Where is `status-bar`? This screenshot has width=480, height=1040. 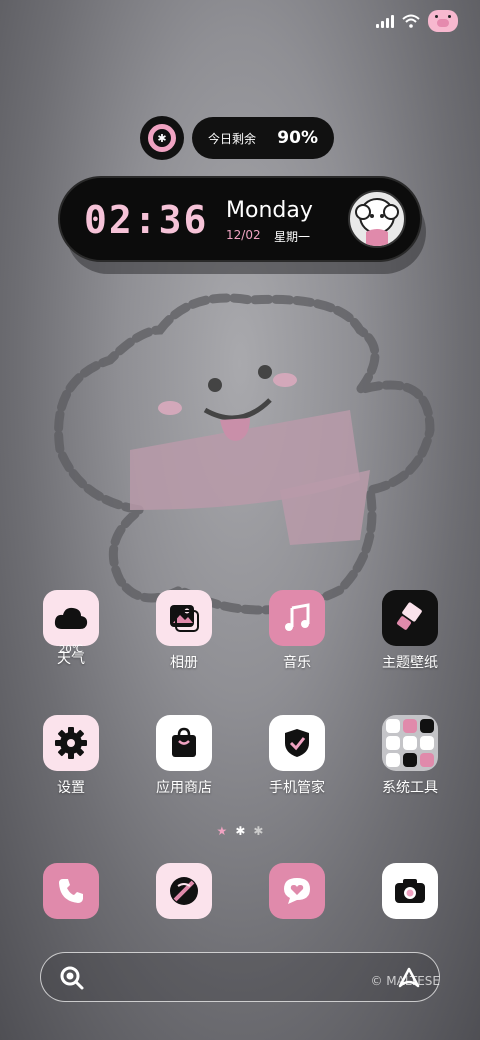
status-bar is located at coordinates (417, 21).